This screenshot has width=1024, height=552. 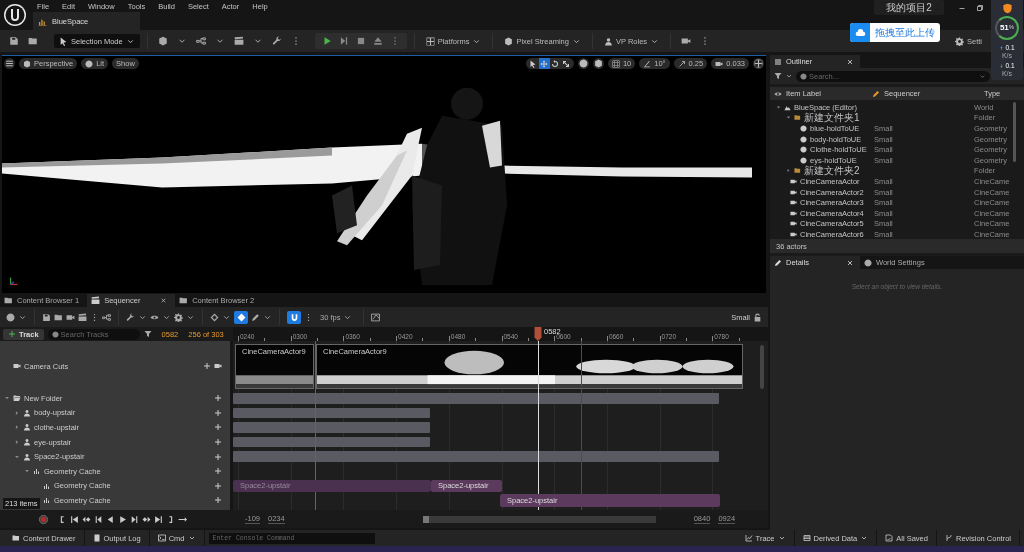 What do you see at coordinates (832, 171) in the screenshot?
I see `outliner-item: 新建文件夹2` at bounding box center [832, 171].